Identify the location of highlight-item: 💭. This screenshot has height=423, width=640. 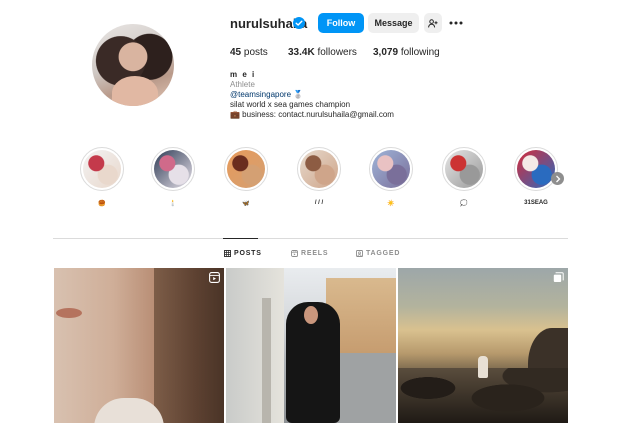
(464, 177).